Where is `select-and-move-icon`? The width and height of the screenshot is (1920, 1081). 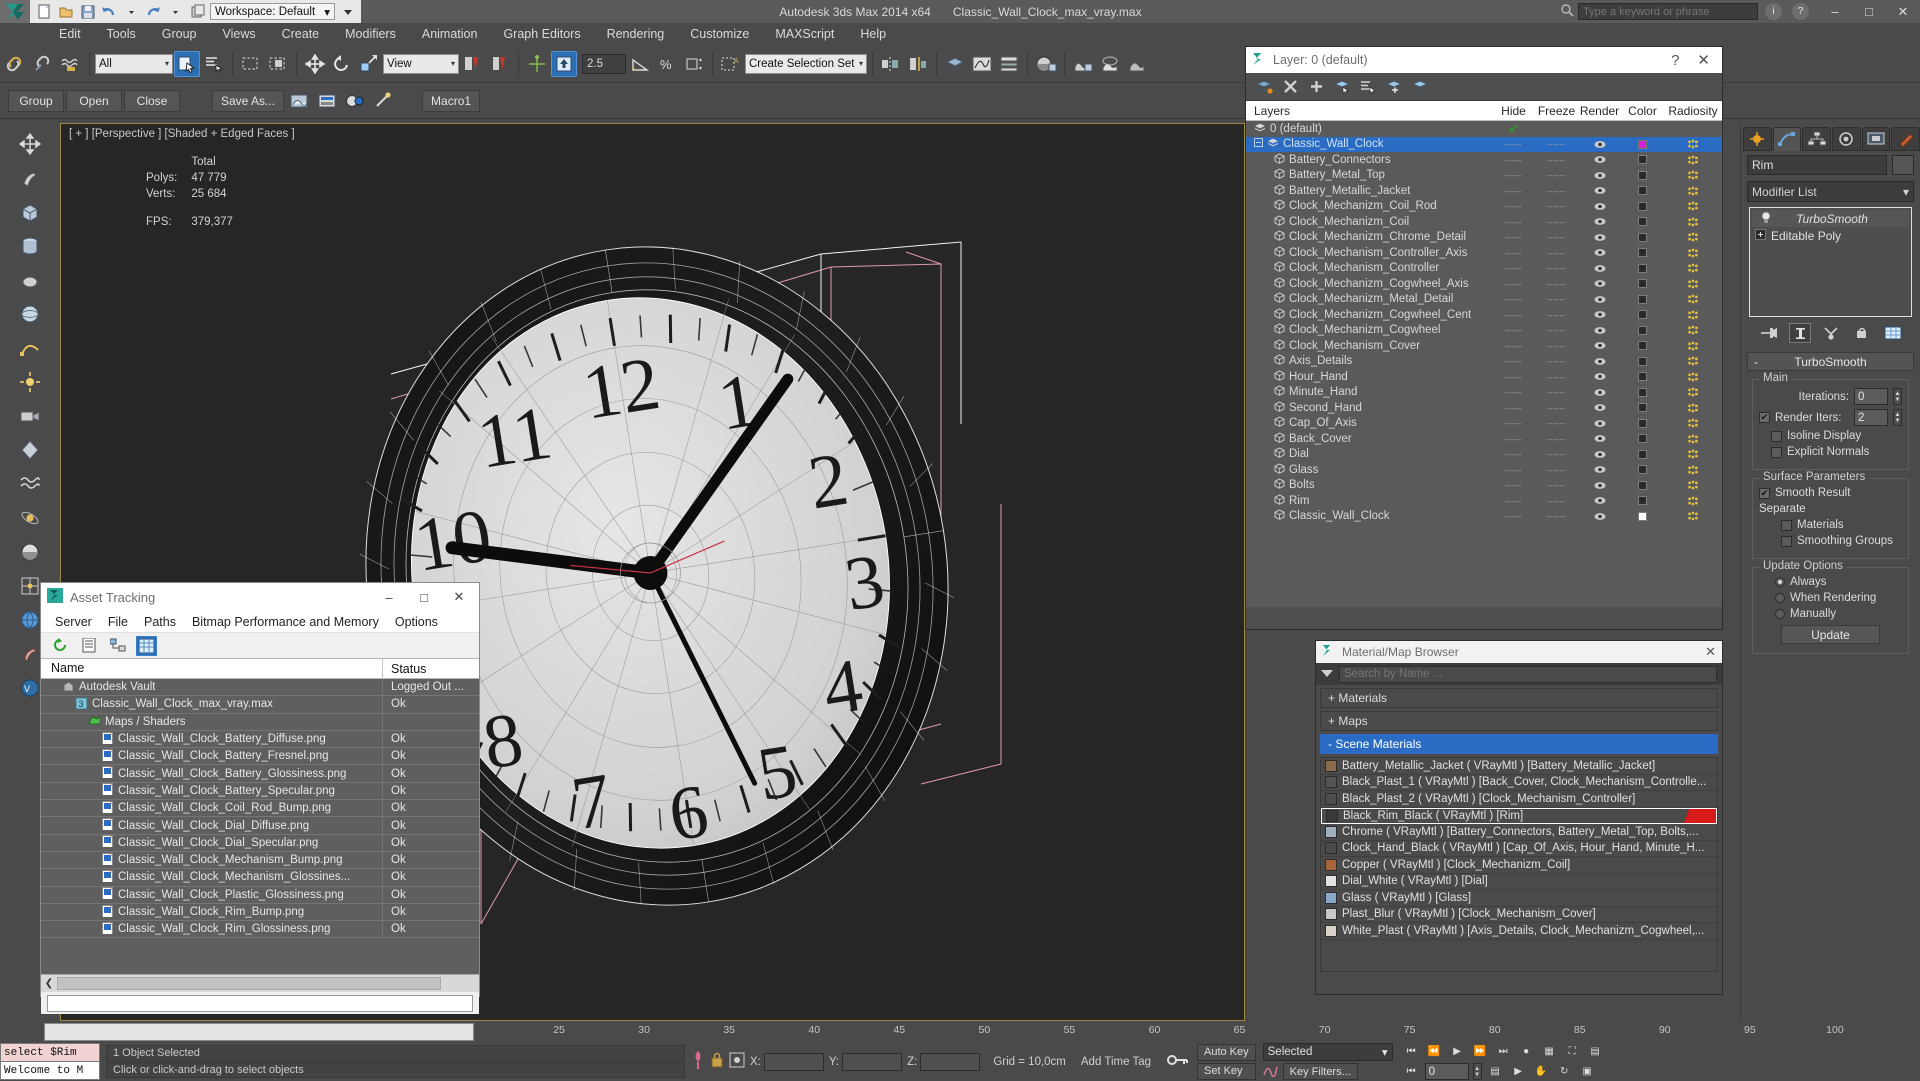 select-and-move-icon is located at coordinates (315, 64).